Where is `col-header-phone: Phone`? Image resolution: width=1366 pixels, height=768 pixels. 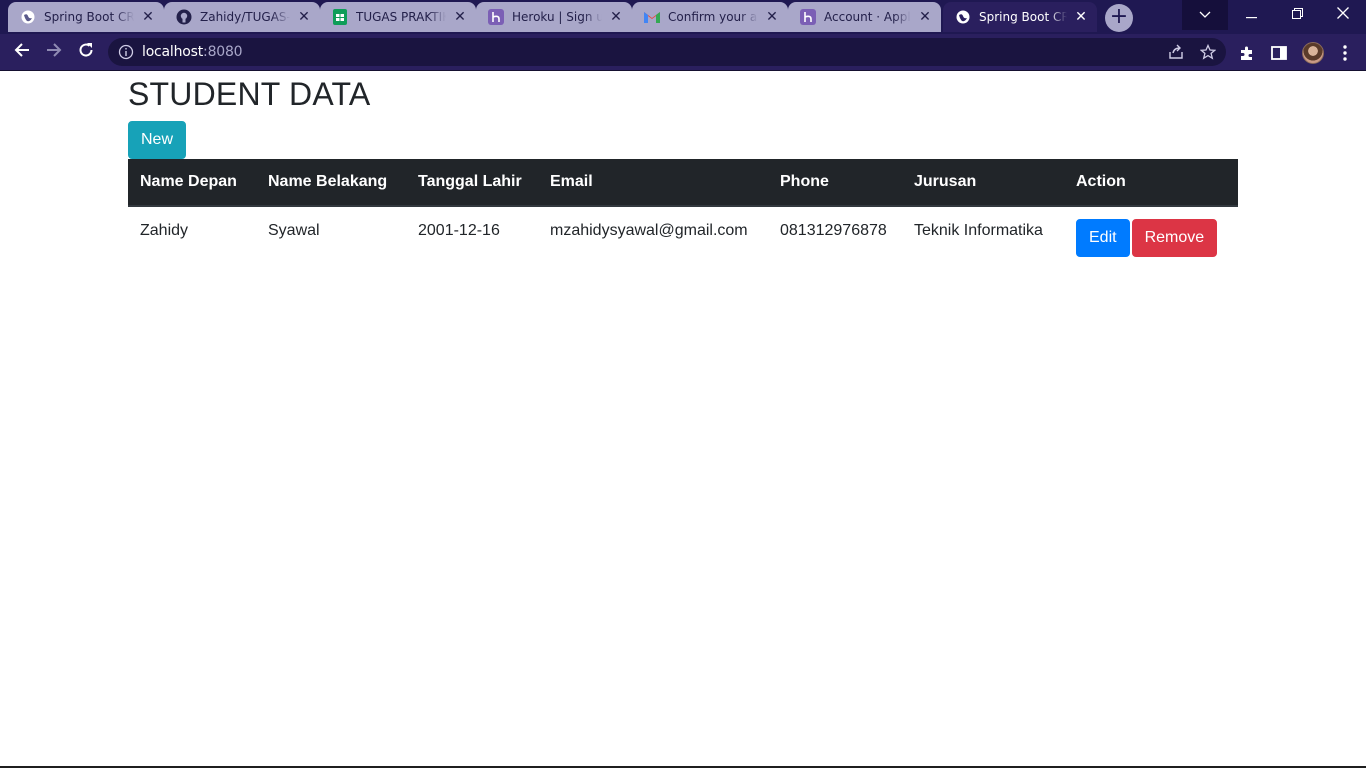
col-header-phone: Phone is located at coordinates (835, 183).